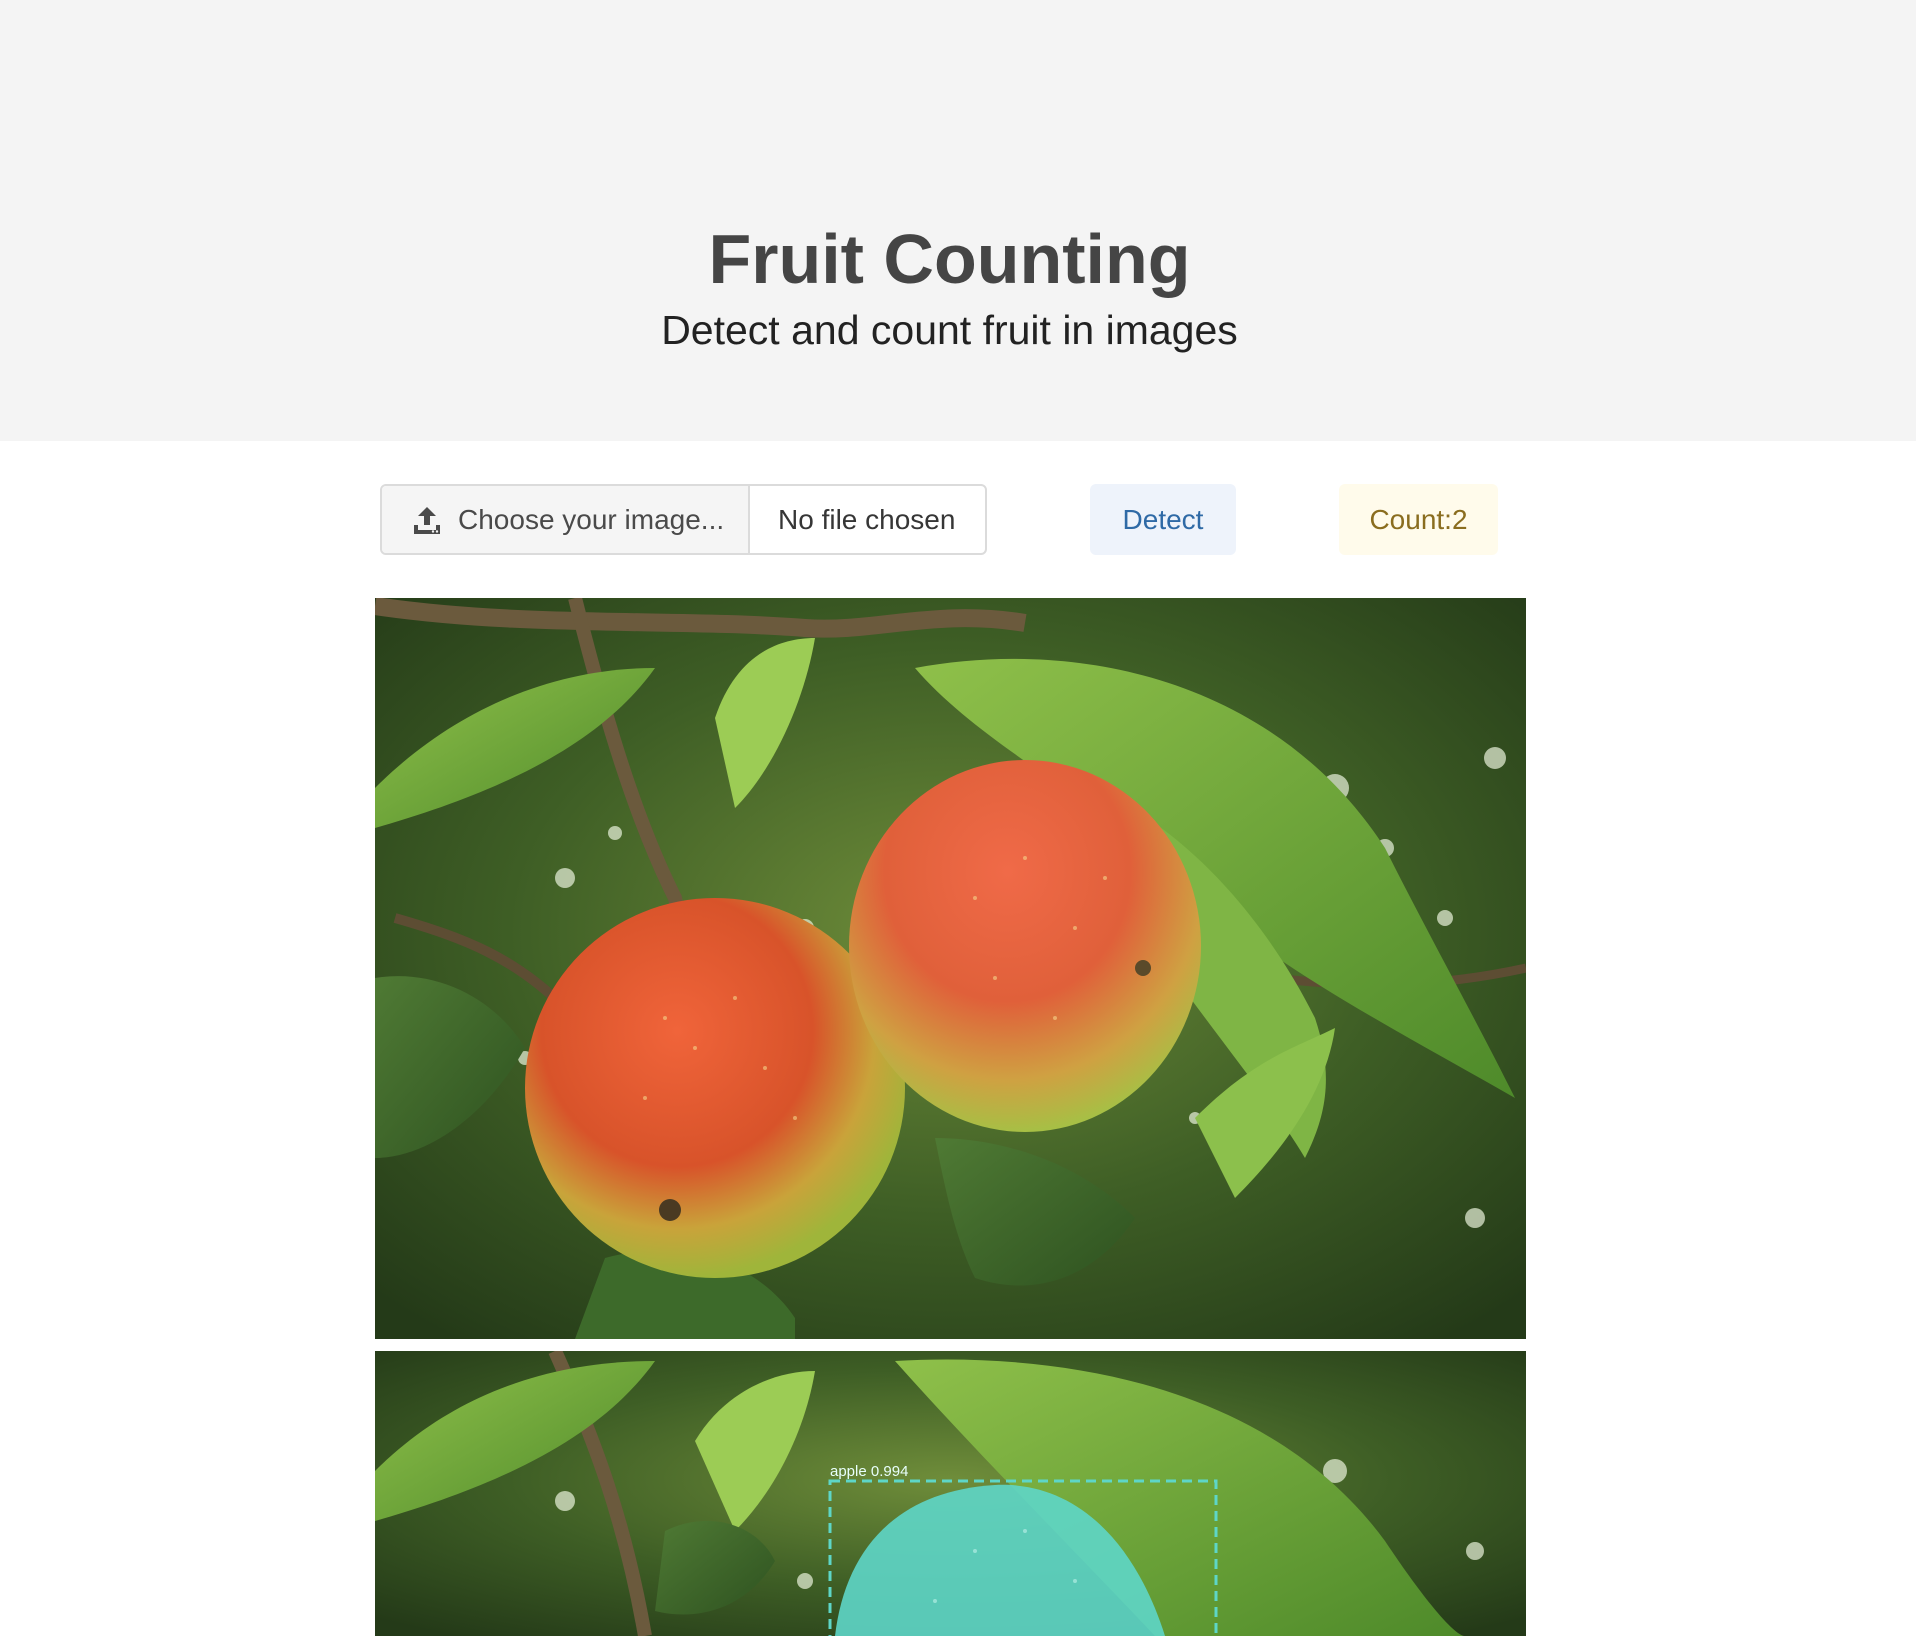 The width and height of the screenshot is (1916, 1636). I want to click on detection-label: apple 0.994, so click(869, 1471).